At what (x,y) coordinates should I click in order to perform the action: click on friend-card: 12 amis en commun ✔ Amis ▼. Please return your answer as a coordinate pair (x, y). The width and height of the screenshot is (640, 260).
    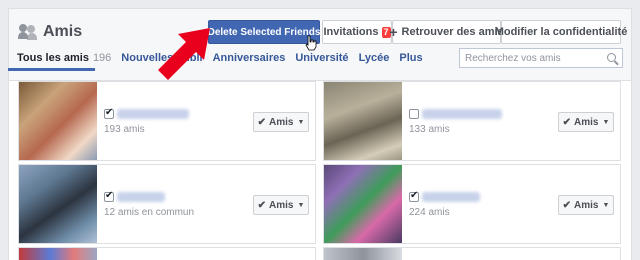
    Looking at the image, I should click on (167, 204).